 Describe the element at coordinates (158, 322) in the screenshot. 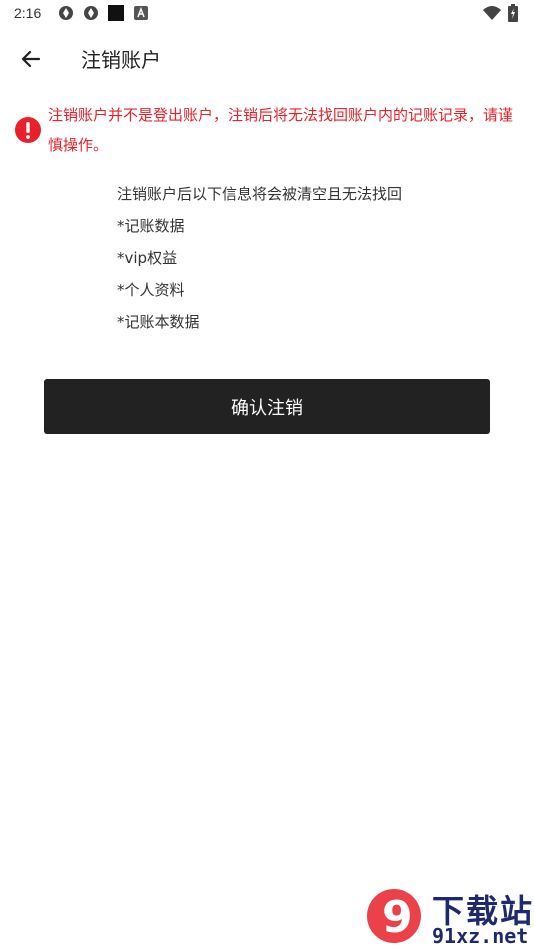

I see `list-item: *记账本数据` at that location.